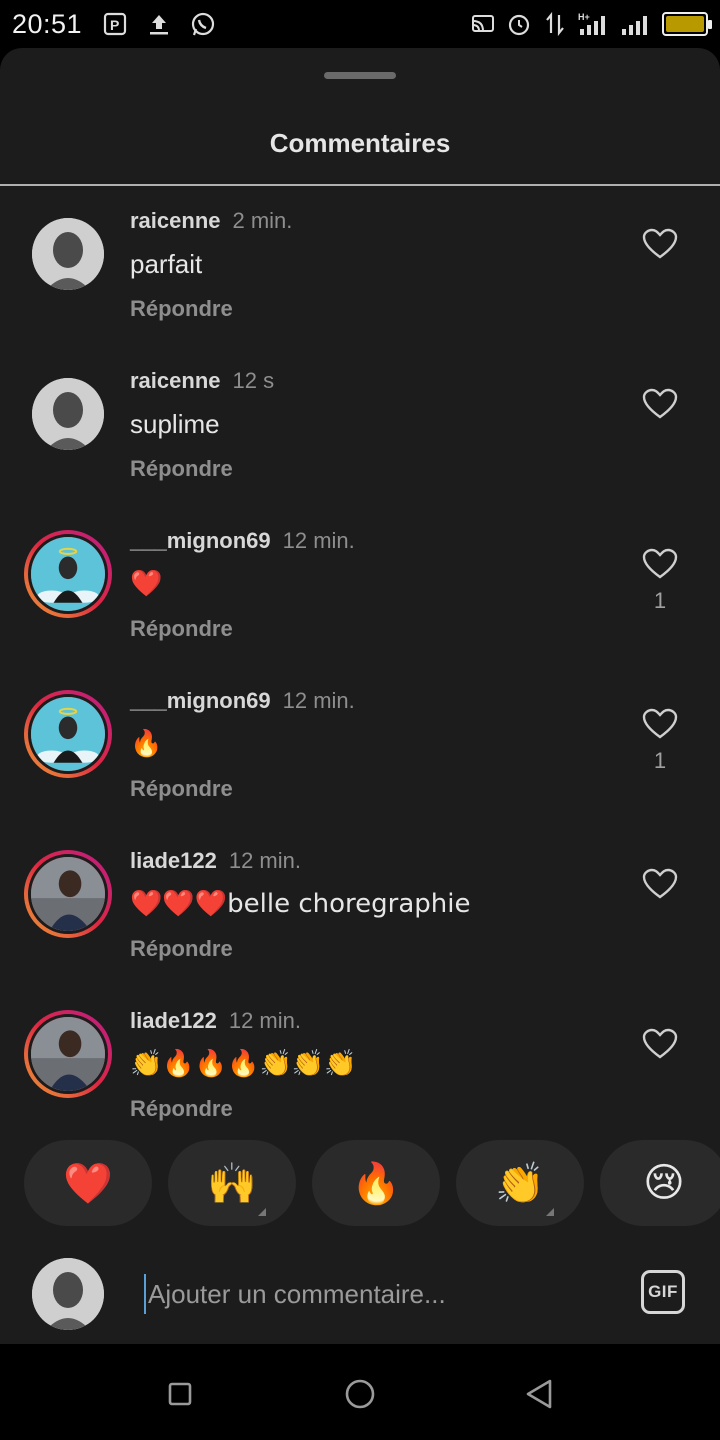 This screenshot has width=720, height=1440. What do you see at coordinates (483, 24) in the screenshot?
I see `cast-icon` at bounding box center [483, 24].